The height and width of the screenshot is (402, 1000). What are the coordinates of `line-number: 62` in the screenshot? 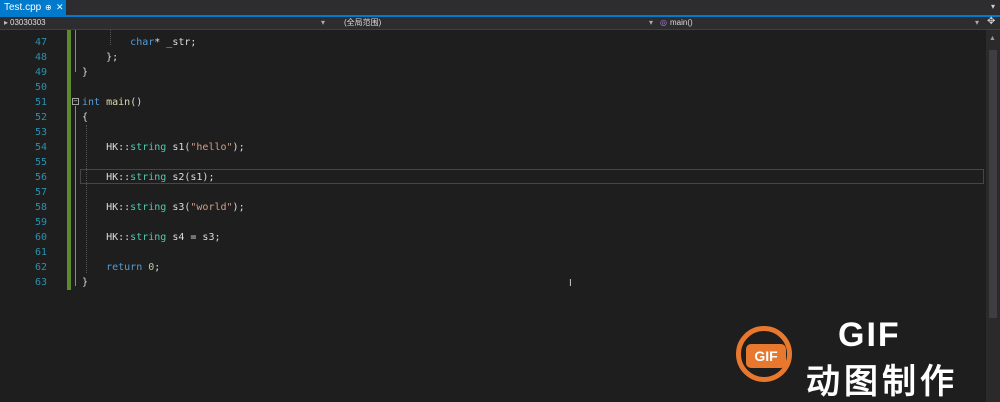 It's located at (40, 267).